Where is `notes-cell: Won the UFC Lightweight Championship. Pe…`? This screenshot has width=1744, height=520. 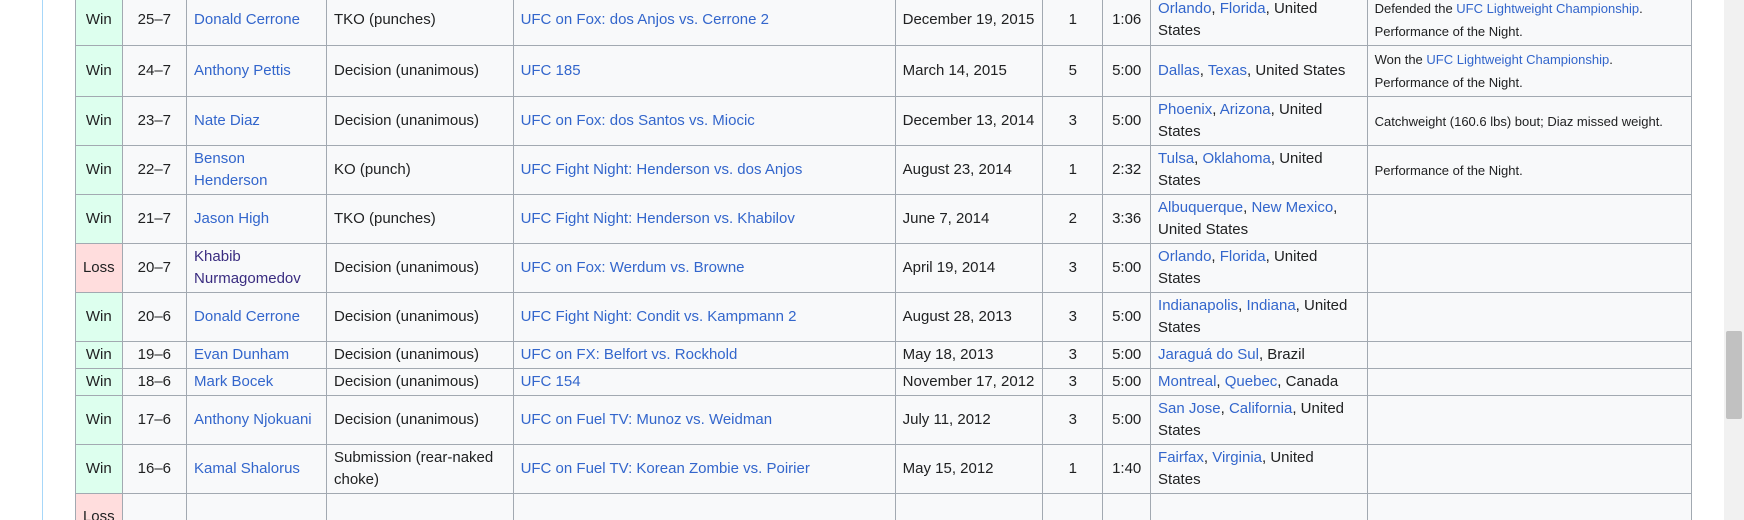 notes-cell: Won the UFC Lightweight Championship. Pe… is located at coordinates (1529, 71).